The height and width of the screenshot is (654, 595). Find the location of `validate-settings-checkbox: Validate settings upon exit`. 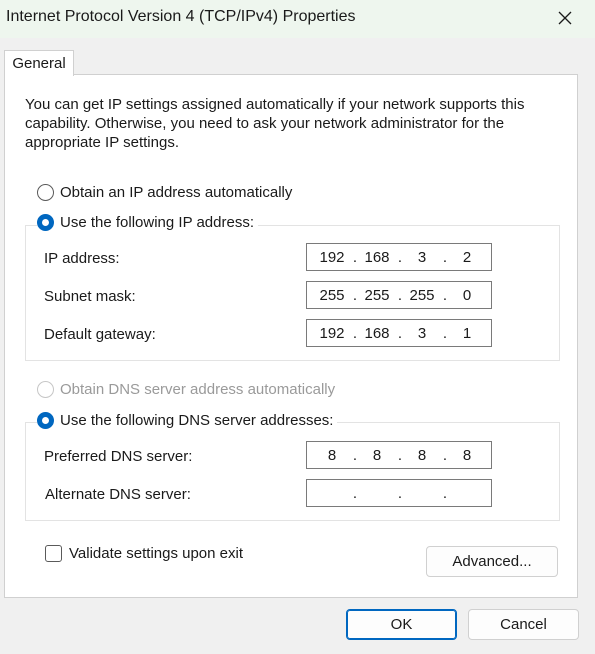

validate-settings-checkbox: Validate settings upon exit is located at coordinates (144, 553).